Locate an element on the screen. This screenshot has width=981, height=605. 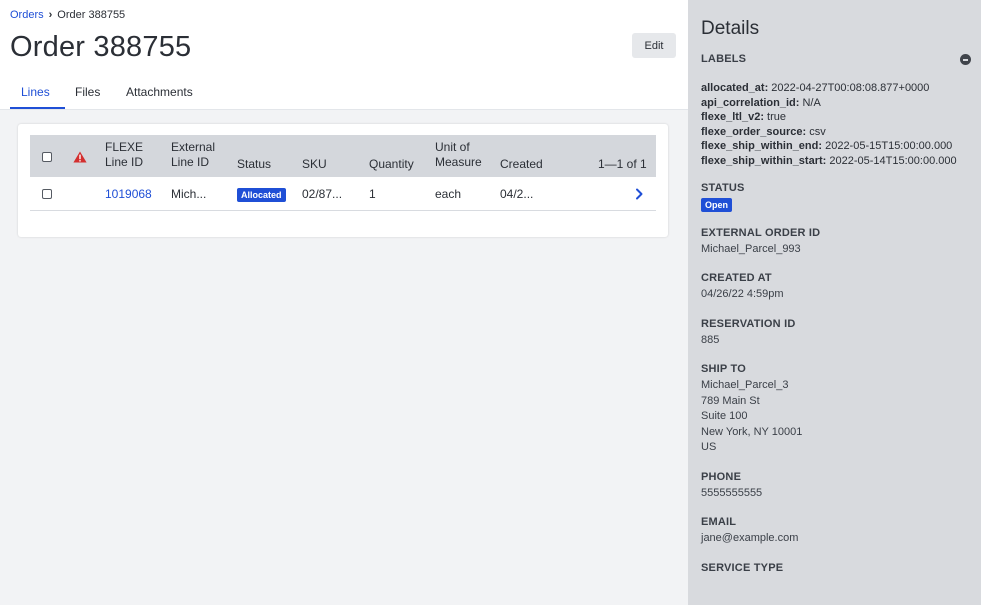
pagination-label: 1—1 of 1 is located at coordinates (622, 164).